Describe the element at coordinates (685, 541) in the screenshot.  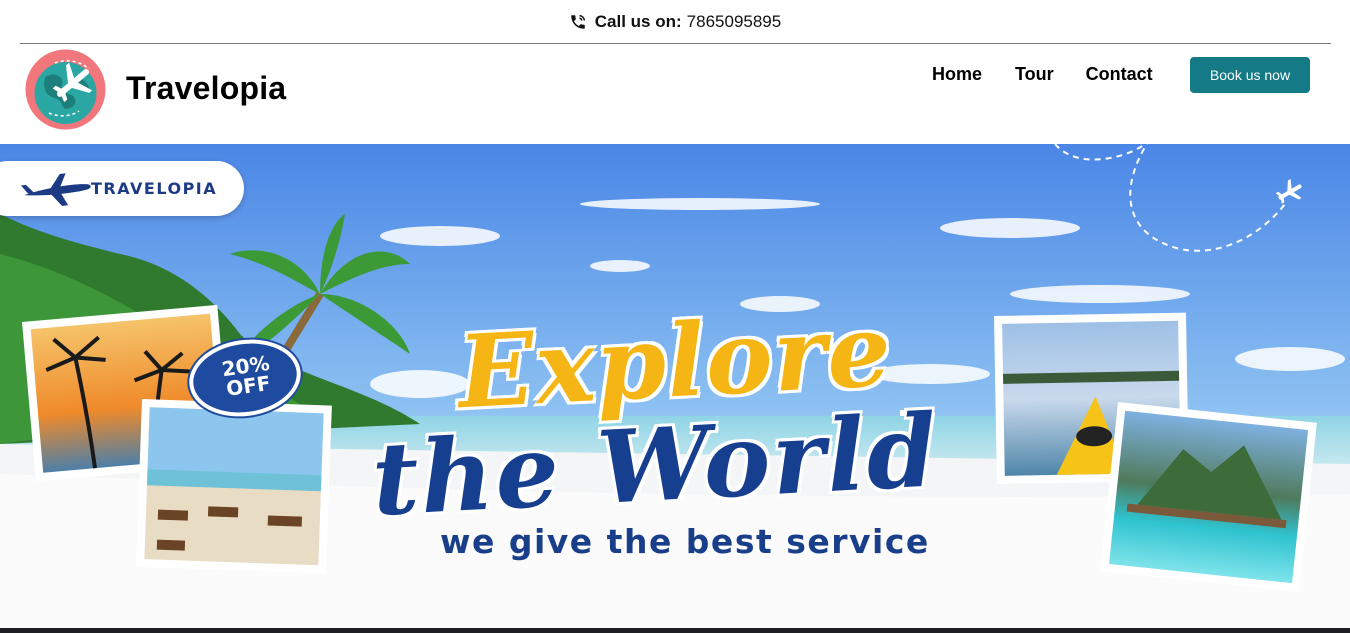
I see `hero-tagline: we give the best service` at that location.